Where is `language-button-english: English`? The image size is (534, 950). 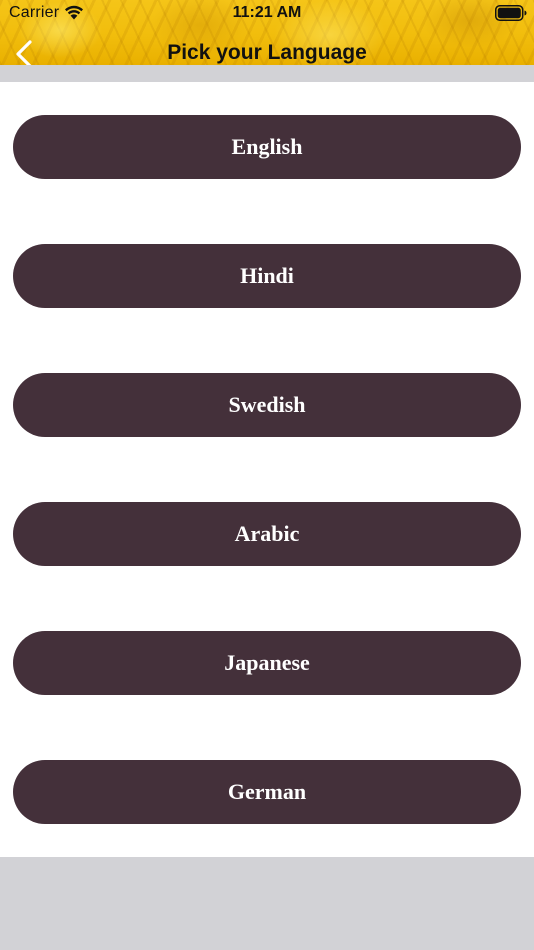
language-button-english: English is located at coordinates (267, 147).